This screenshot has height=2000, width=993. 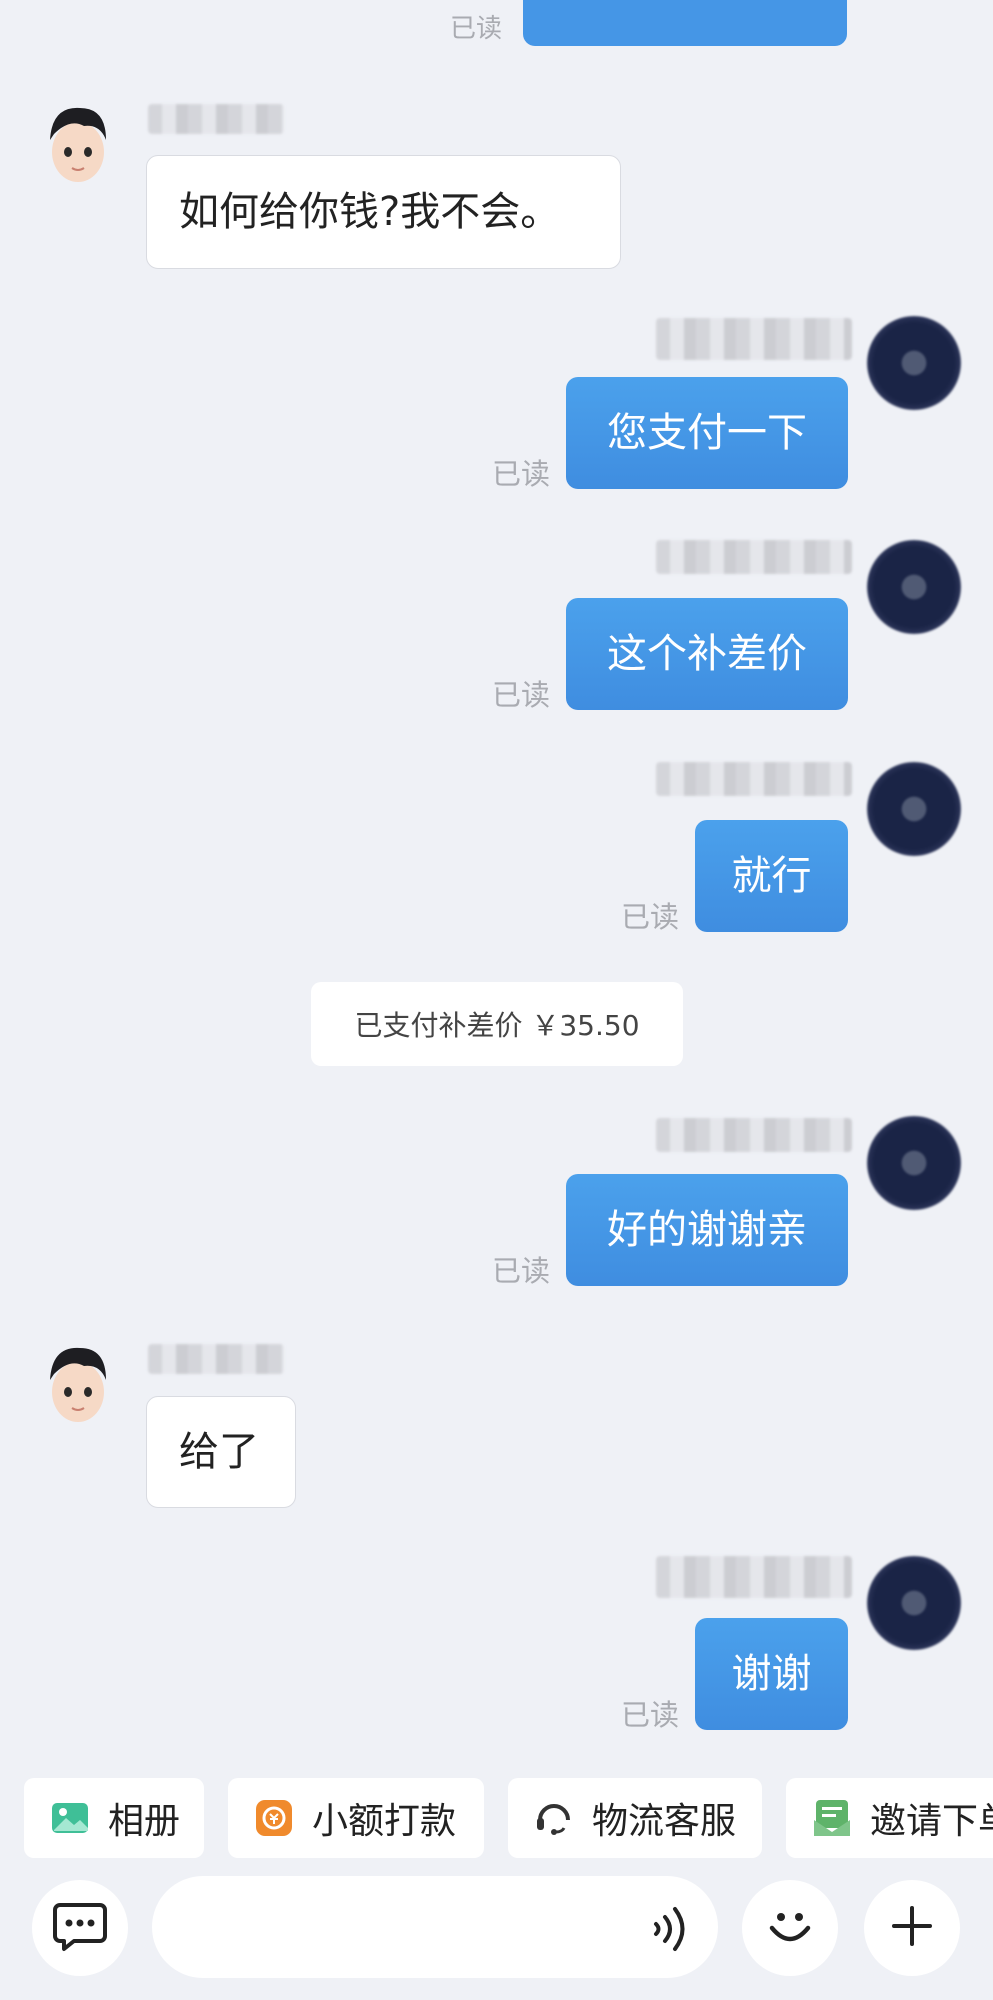 I want to click on invite-order-icon, so click(x=832, y=1818).